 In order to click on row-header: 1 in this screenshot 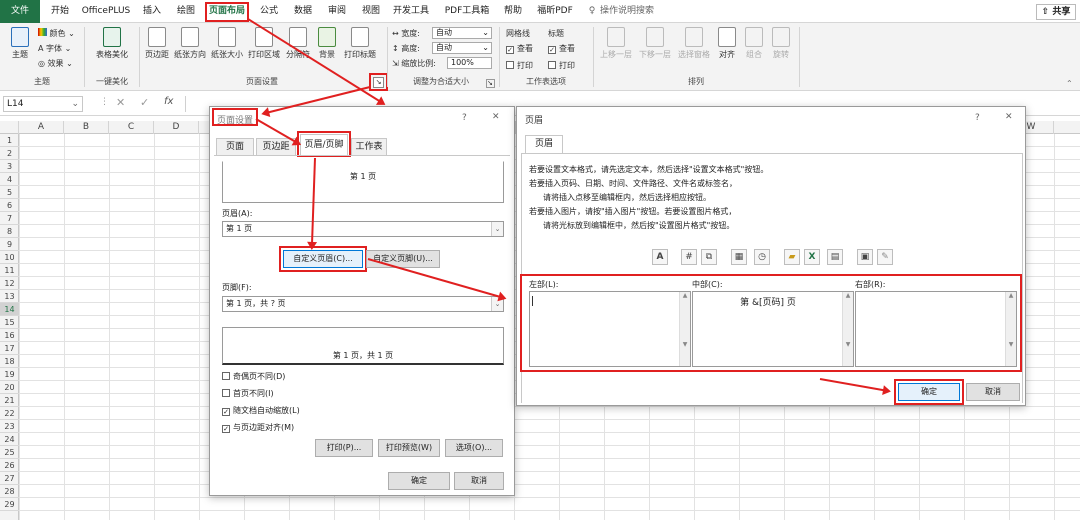, I will do `click(9, 140)`.